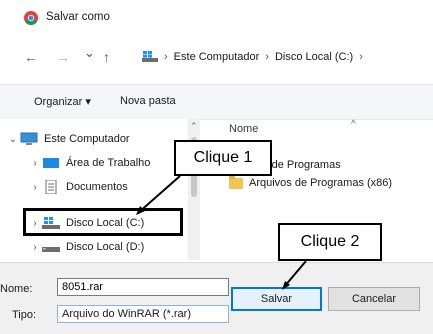 The height and width of the screenshot is (334, 433). Describe the element at coordinates (159, 194) in the screenshot. I see `callout-1-pointer` at that location.